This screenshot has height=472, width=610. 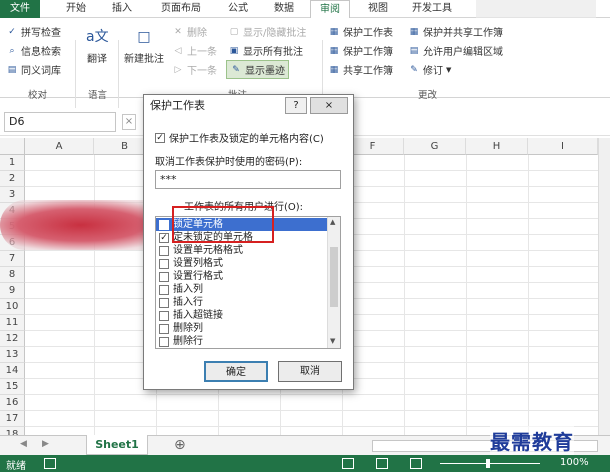 What do you see at coordinates (574, 462) in the screenshot?
I see `zoom-level: 100%` at bounding box center [574, 462].